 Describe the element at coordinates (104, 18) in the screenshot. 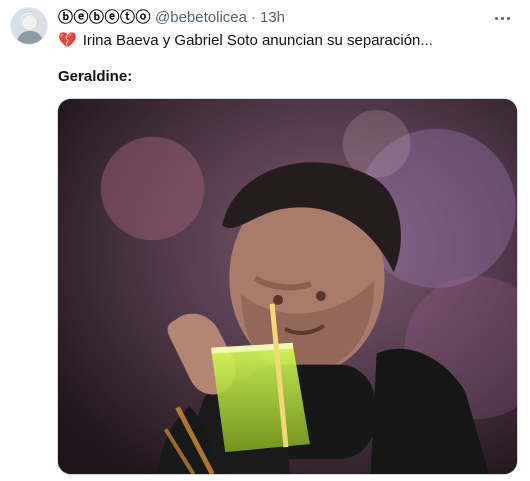

I see `display-name: ⓑⓔⓑⓔⓣⓞ` at that location.